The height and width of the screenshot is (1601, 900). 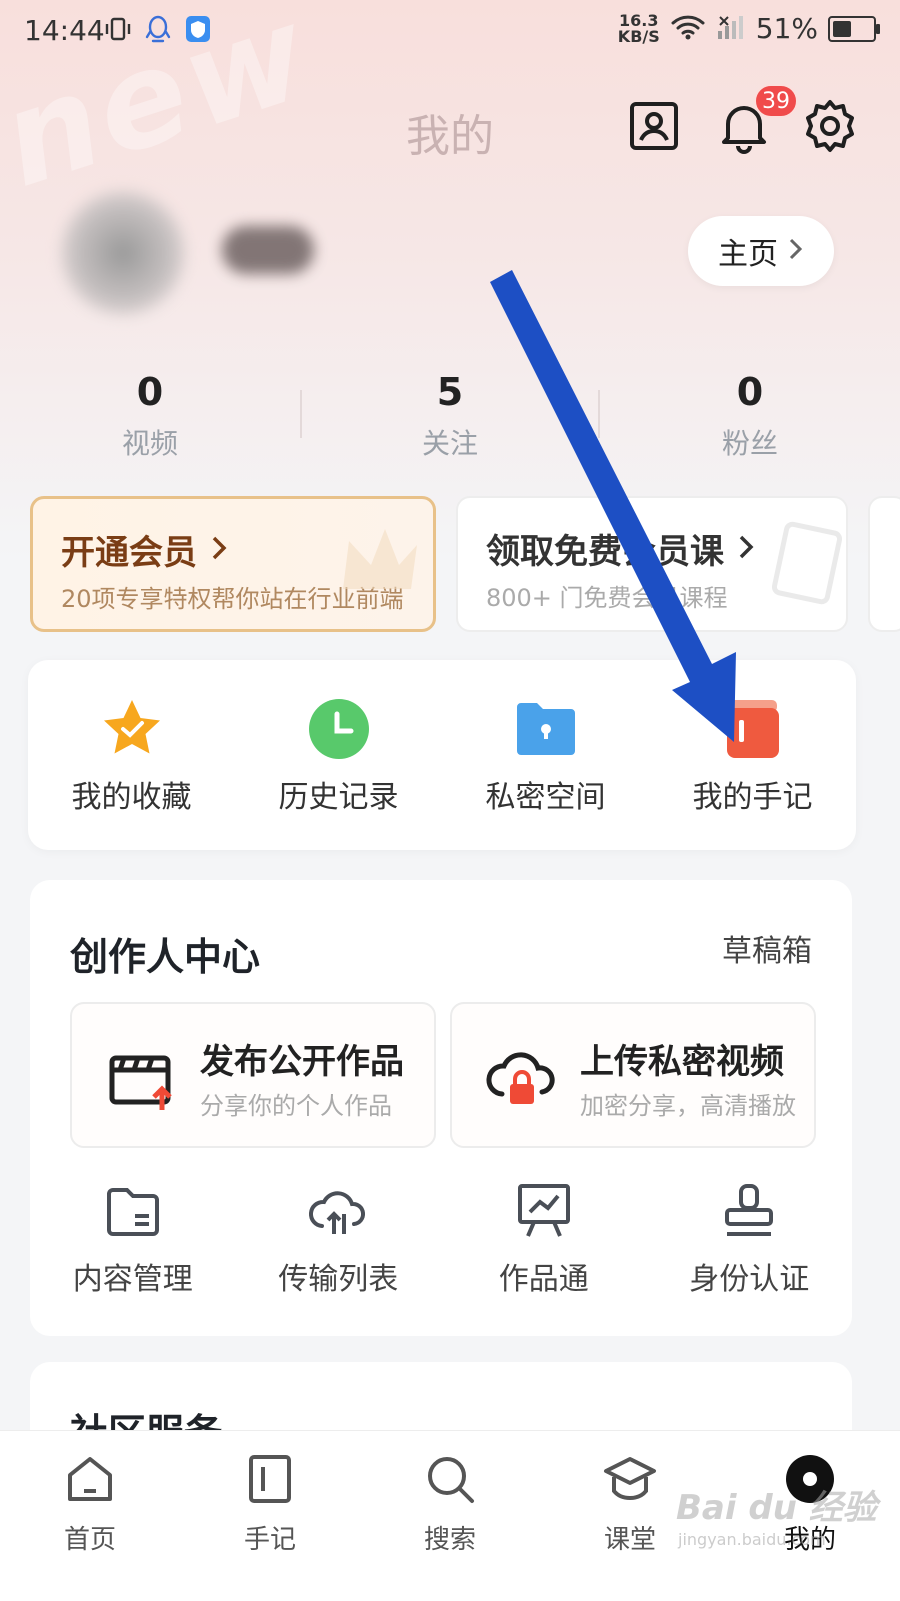 I want to click on quick-action-private-space: 私密空间, so click(x=545, y=755).